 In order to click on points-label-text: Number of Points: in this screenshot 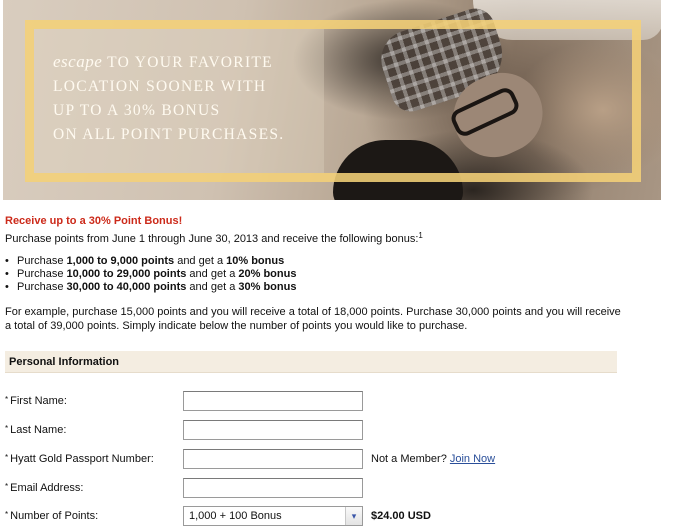, I will do `click(54, 516)`.